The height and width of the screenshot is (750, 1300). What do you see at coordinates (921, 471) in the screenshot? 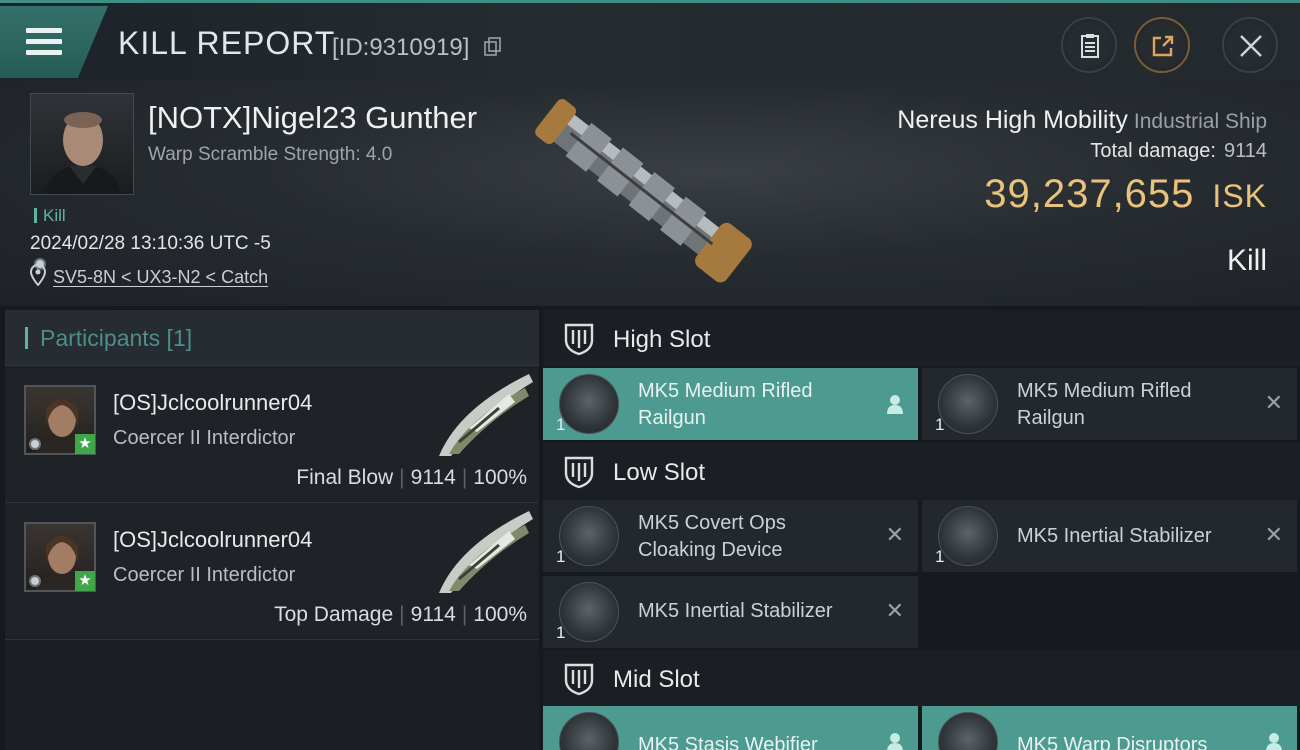
I see `low-slot-header: Low Slot` at bounding box center [921, 471].